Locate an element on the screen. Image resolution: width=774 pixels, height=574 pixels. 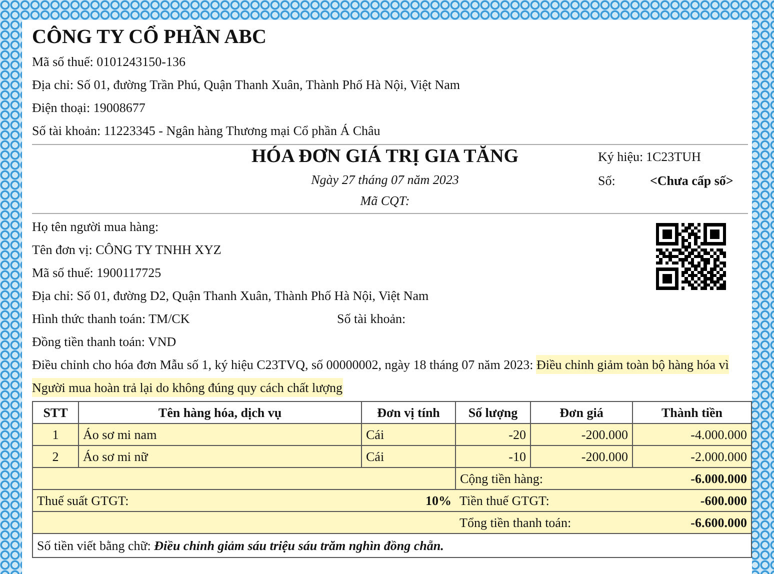
subtotal-label: Cộng tiền hàng: is located at coordinates (502, 478).